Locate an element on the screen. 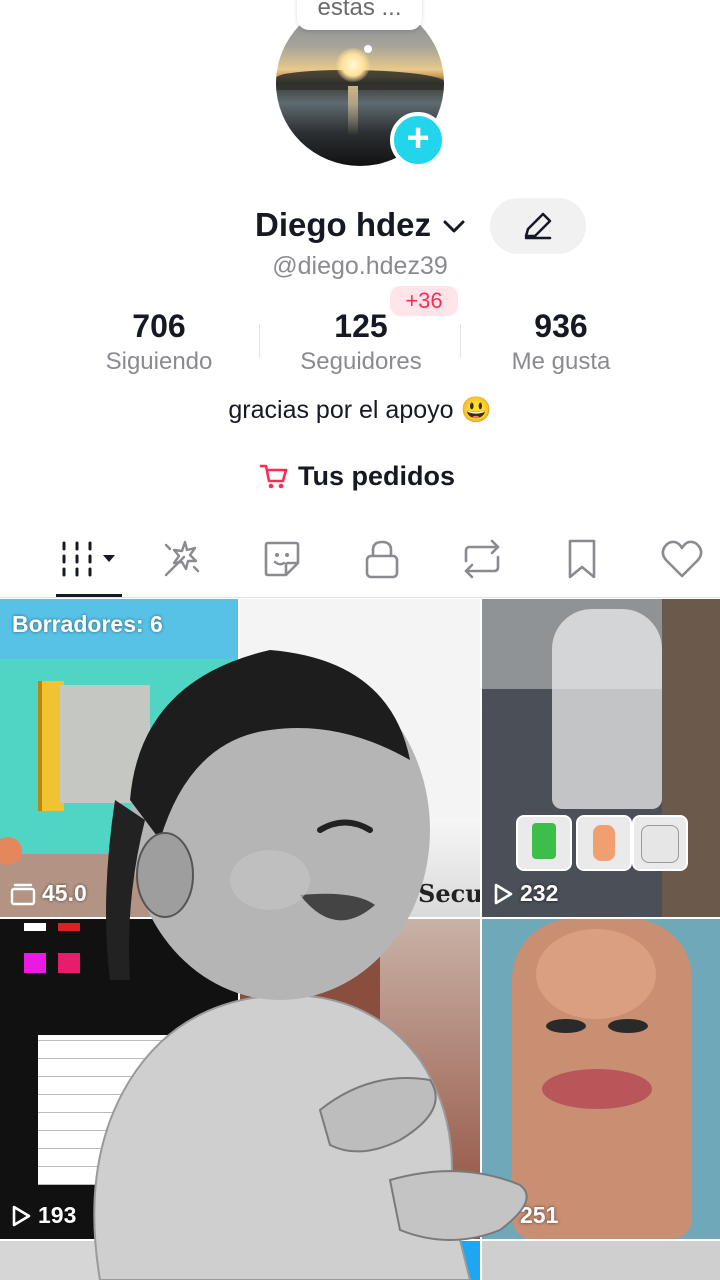 The height and width of the screenshot is (1280, 720). followers-label: Seguidores is located at coordinates (361, 361).